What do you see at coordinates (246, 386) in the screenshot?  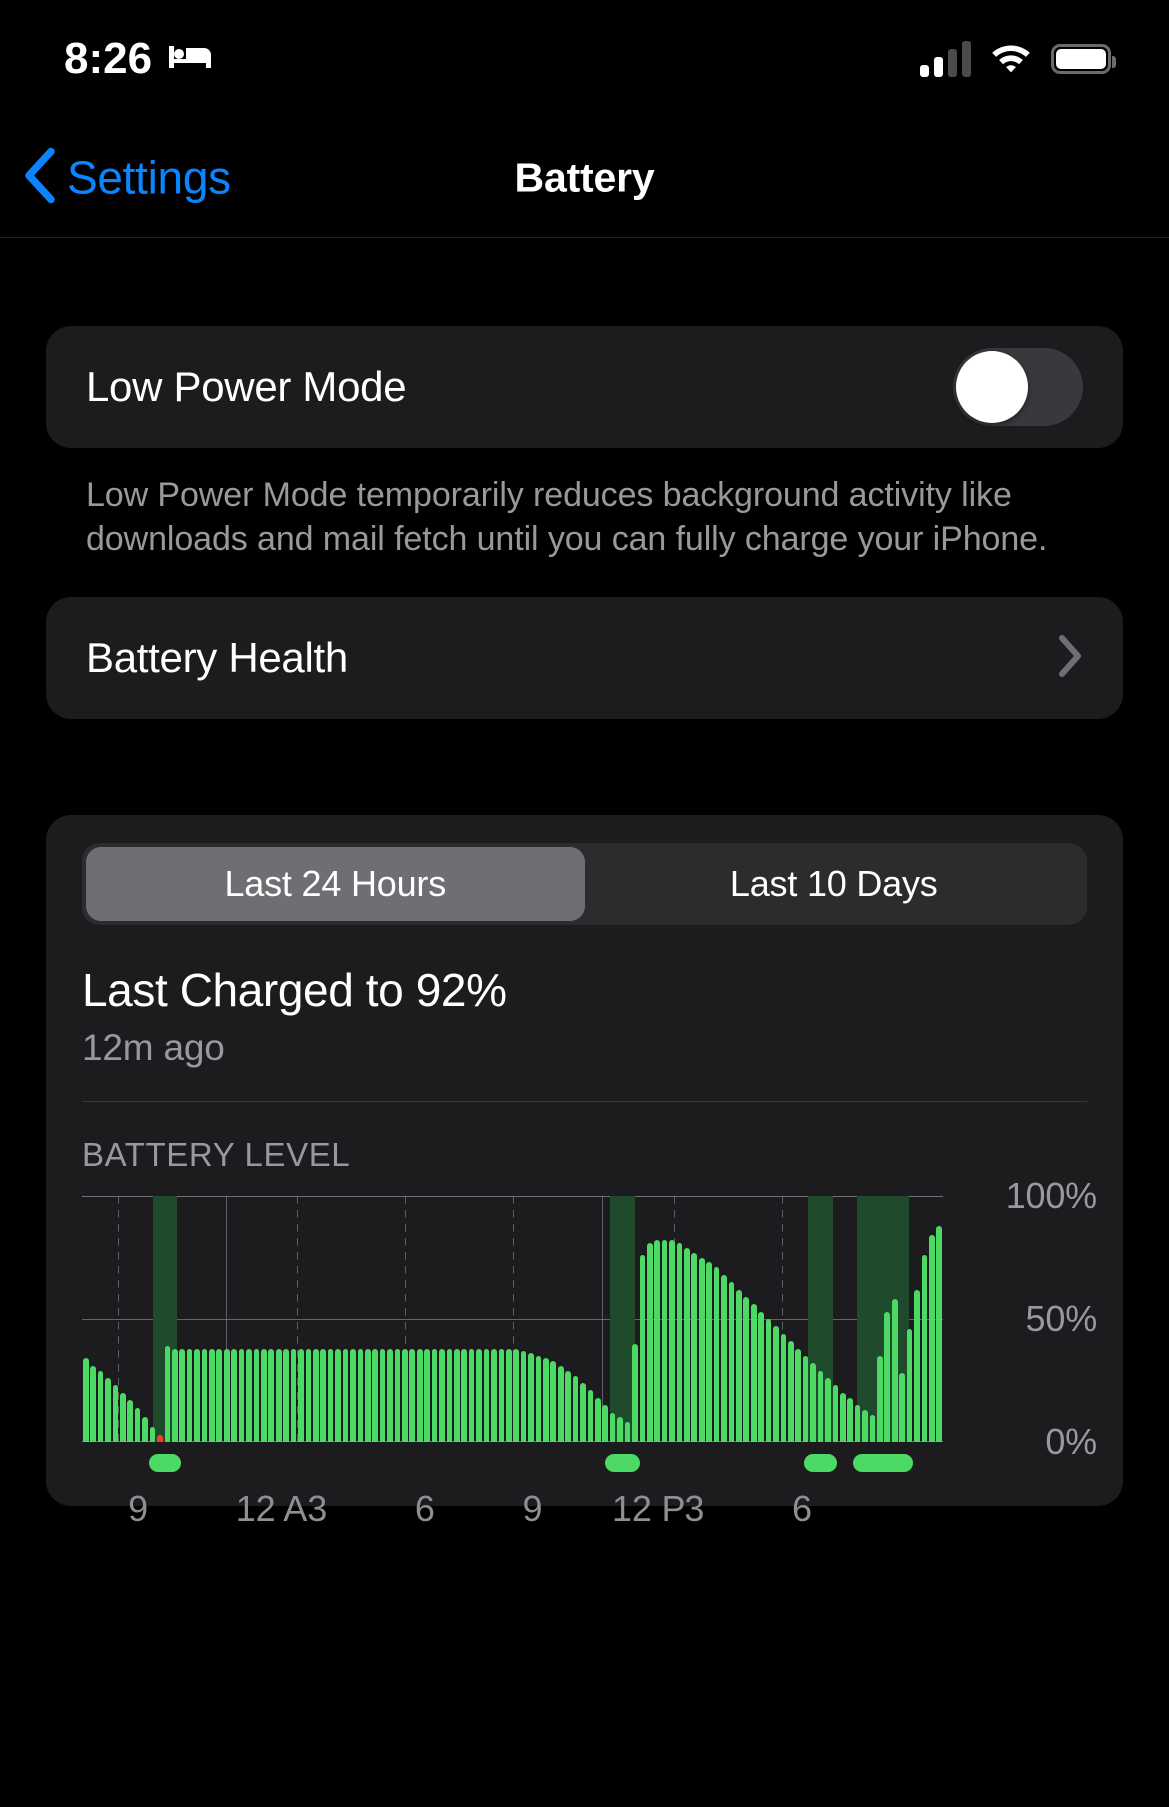 I see `low-power-mode-label: Low Power Mode` at bounding box center [246, 386].